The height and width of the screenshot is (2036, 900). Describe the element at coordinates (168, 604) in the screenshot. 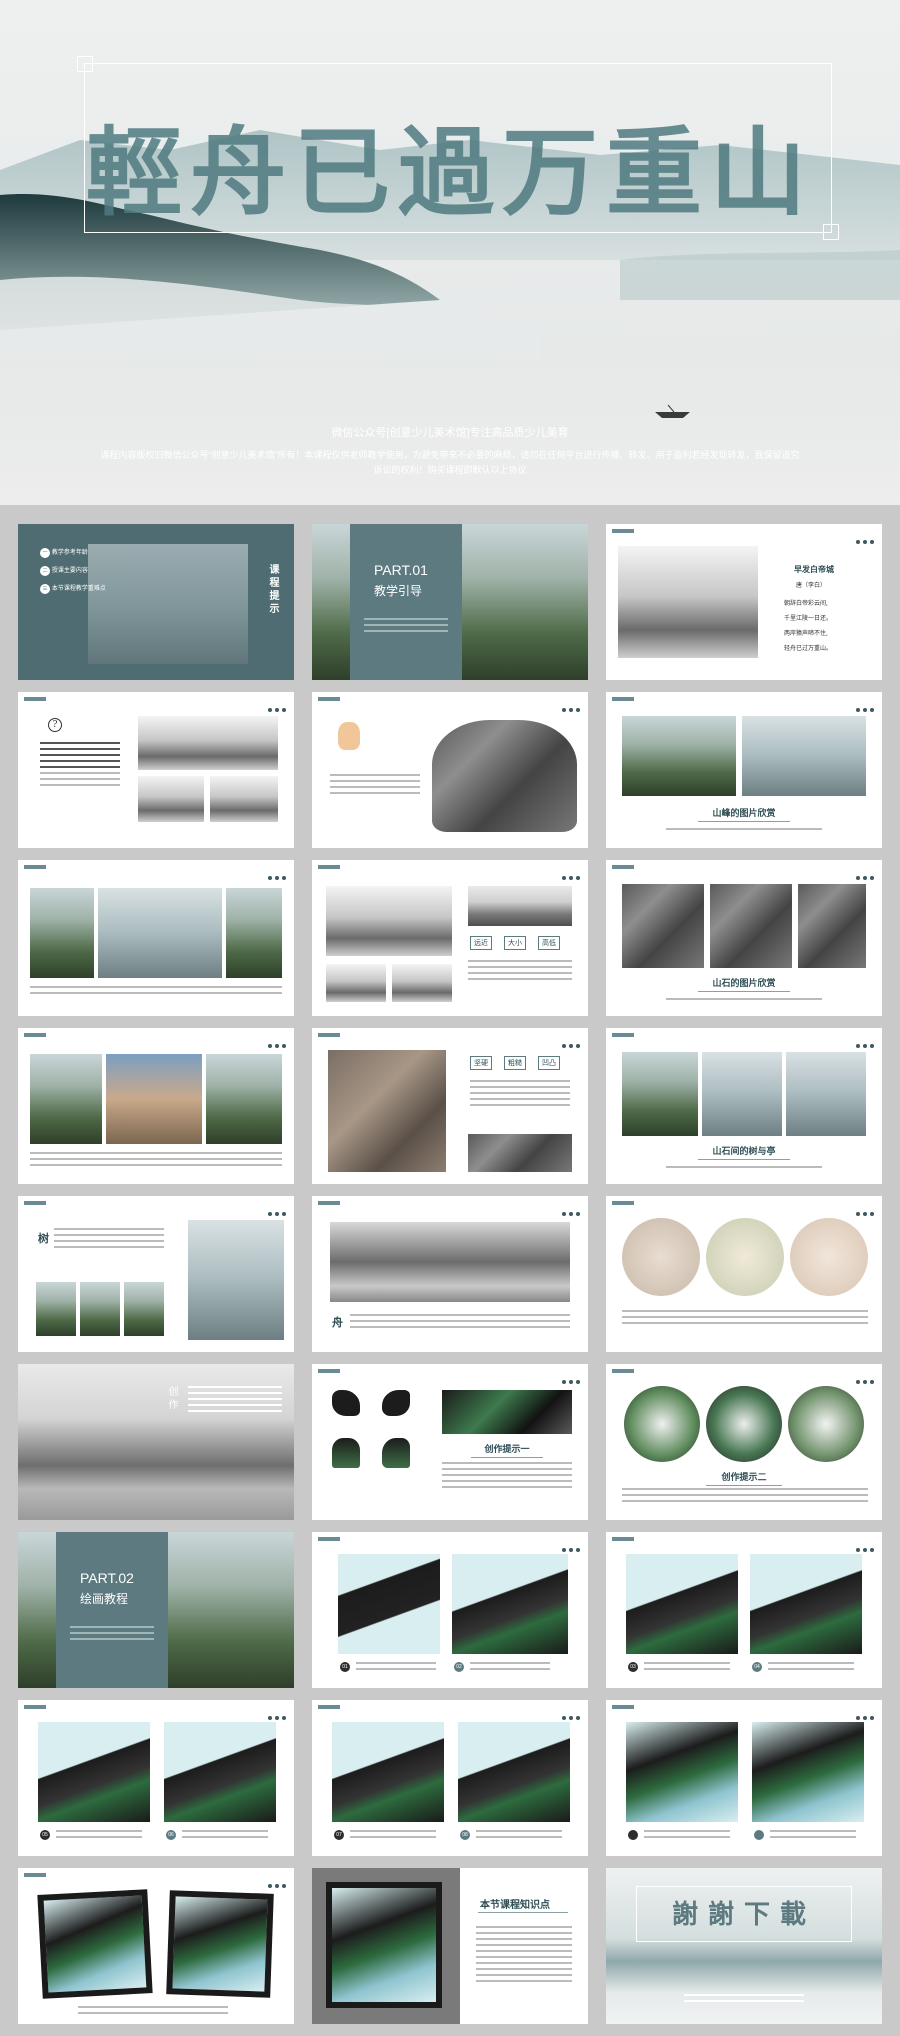

I see `misty-mountains-image` at that location.